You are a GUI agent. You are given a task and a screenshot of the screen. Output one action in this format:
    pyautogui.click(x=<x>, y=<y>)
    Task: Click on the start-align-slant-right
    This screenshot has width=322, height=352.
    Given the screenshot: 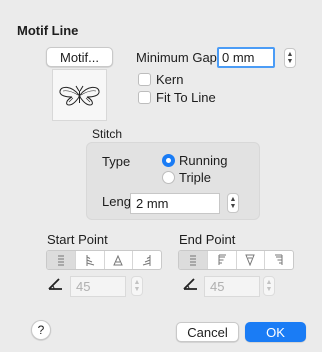 What is the action you would take?
    pyautogui.click(x=90, y=260)
    